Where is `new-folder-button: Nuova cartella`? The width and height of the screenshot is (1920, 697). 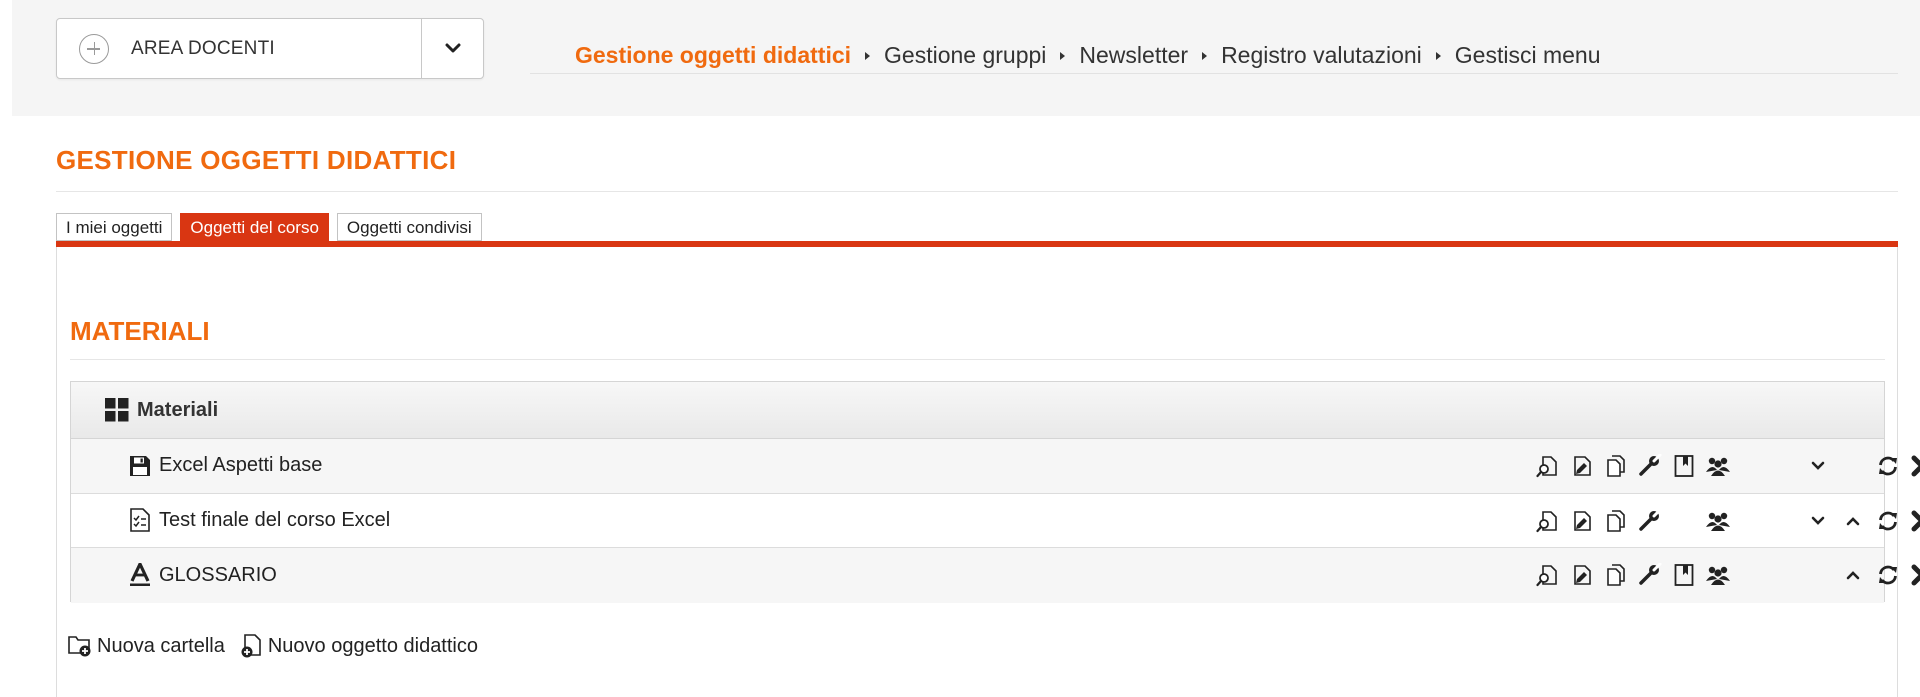
new-folder-button: Nuova cartella is located at coordinates (146, 646).